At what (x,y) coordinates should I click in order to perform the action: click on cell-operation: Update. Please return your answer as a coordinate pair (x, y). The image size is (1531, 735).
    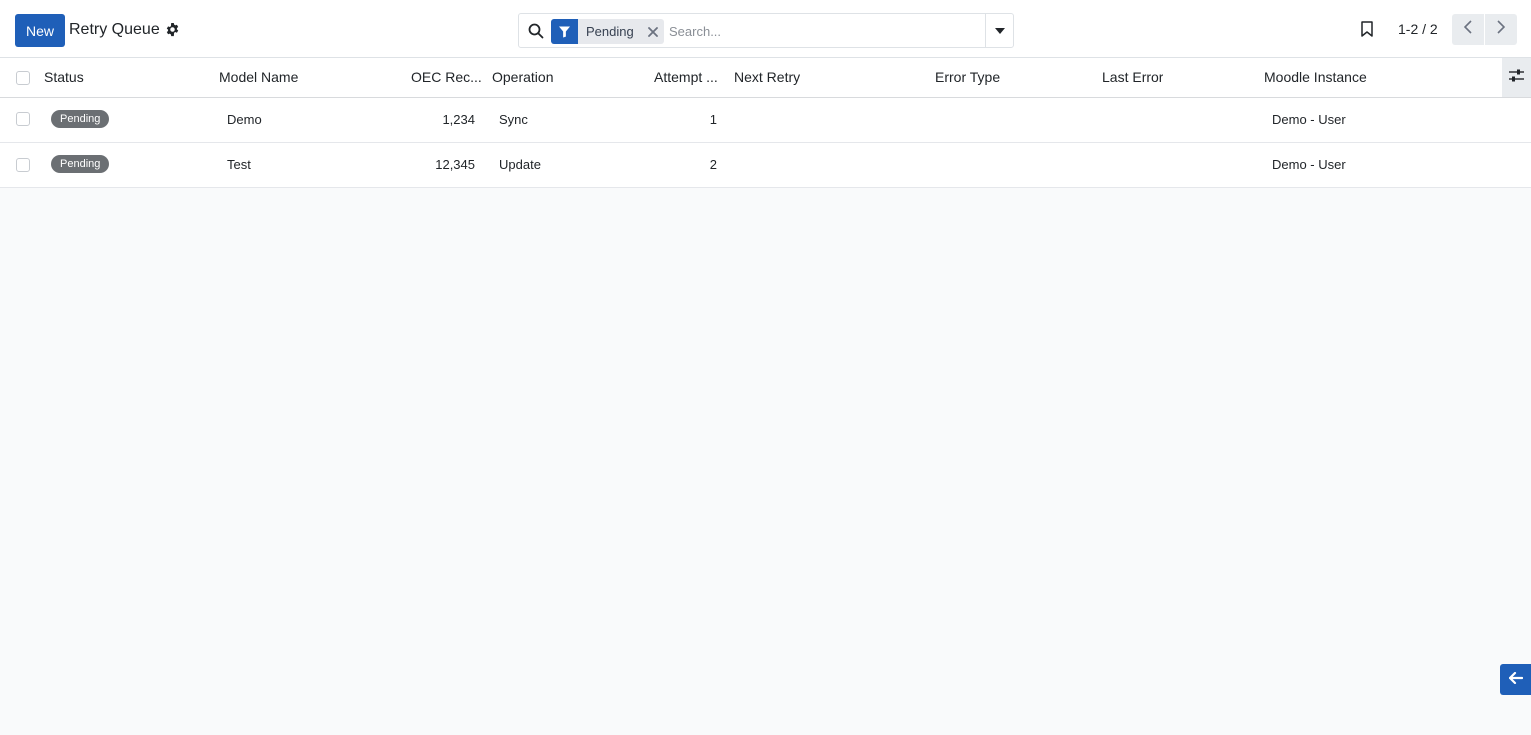
    Looking at the image, I should click on (520, 164).